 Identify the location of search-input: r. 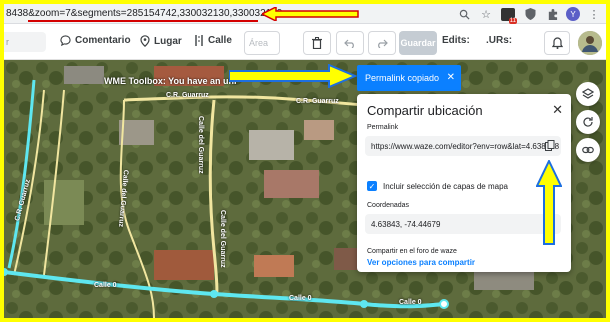
(25, 42).